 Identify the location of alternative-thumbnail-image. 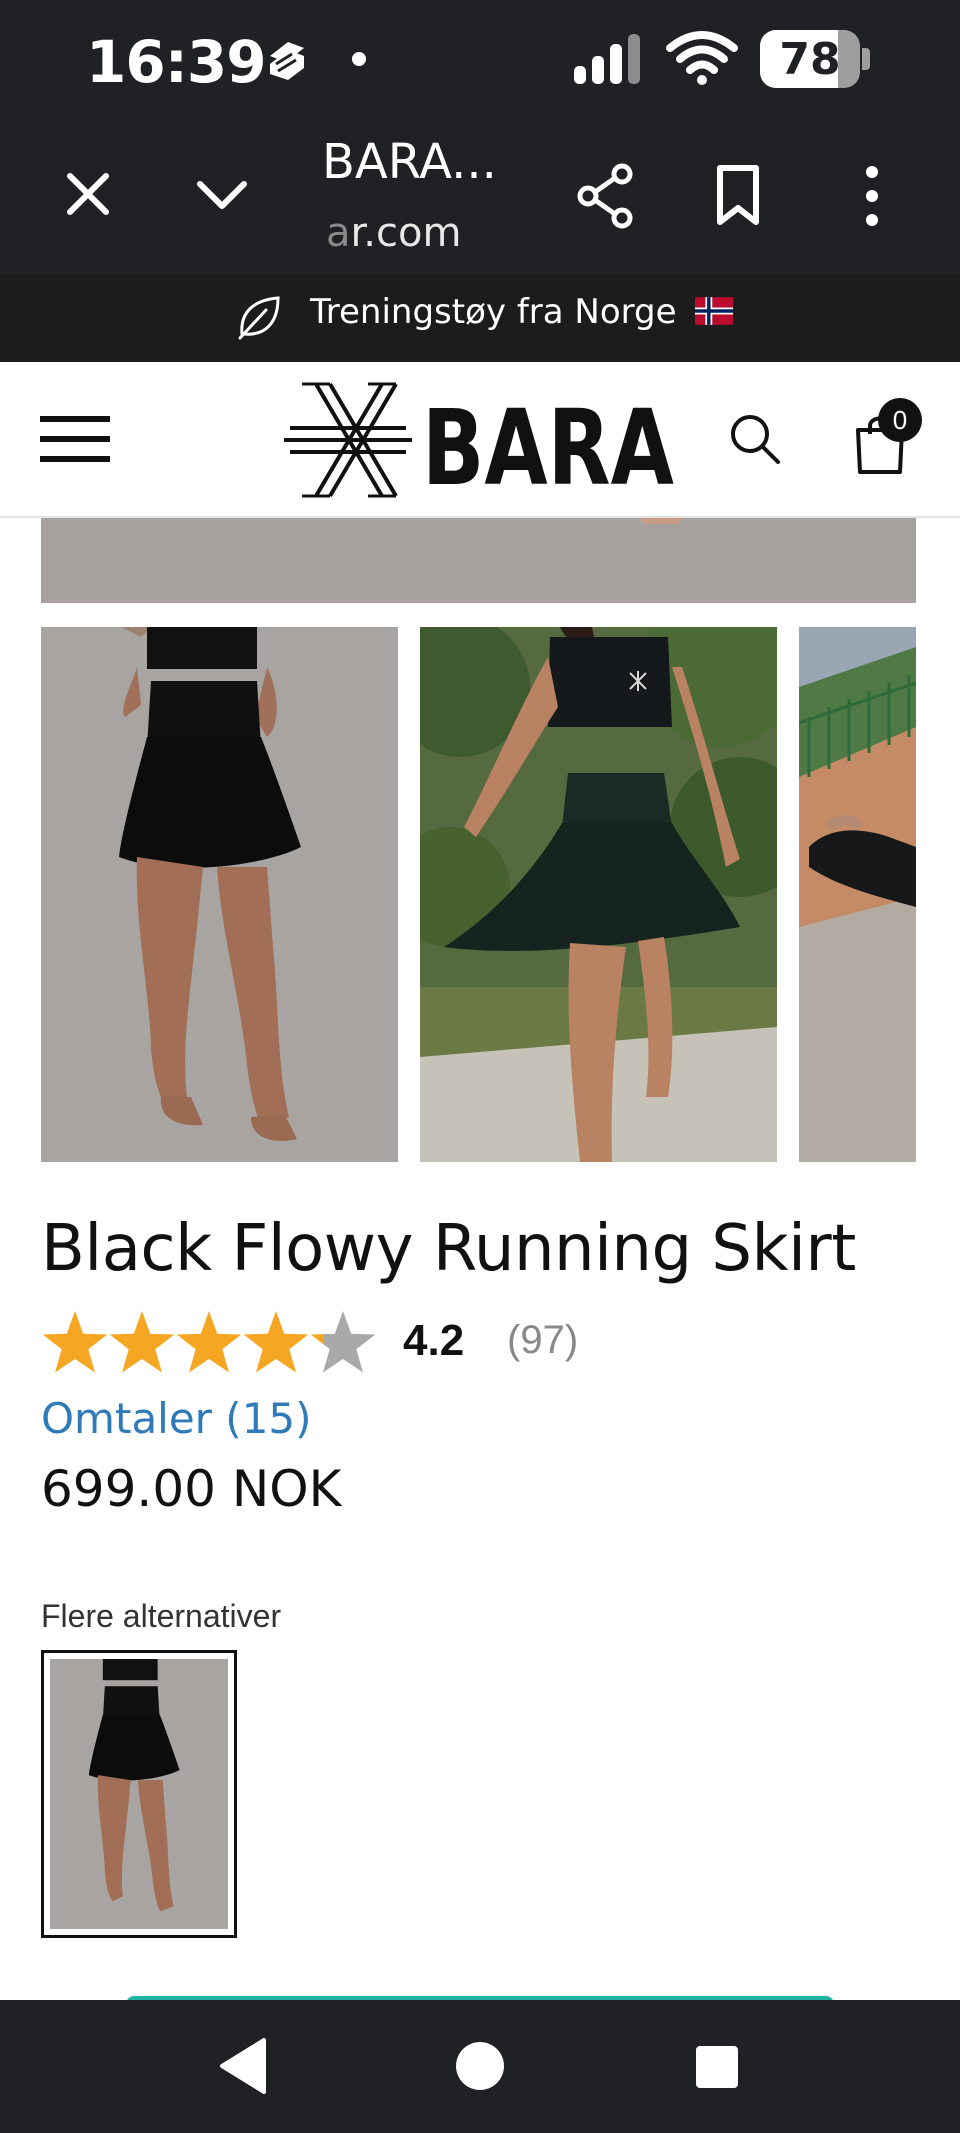
(139, 1794).